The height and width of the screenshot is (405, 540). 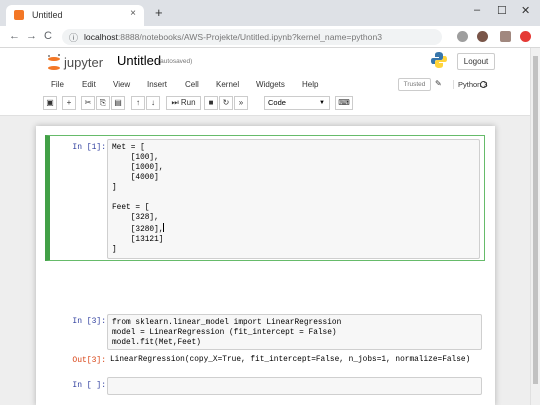 I want to click on menu-view: View, so click(x=121, y=84).